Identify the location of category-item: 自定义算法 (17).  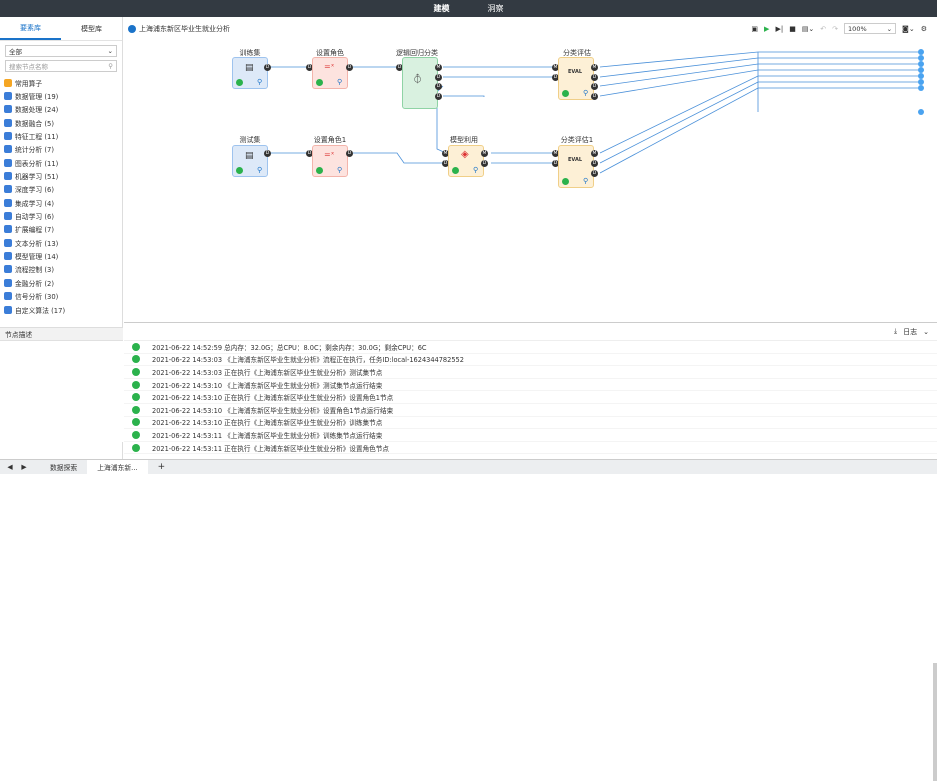
(61, 309).